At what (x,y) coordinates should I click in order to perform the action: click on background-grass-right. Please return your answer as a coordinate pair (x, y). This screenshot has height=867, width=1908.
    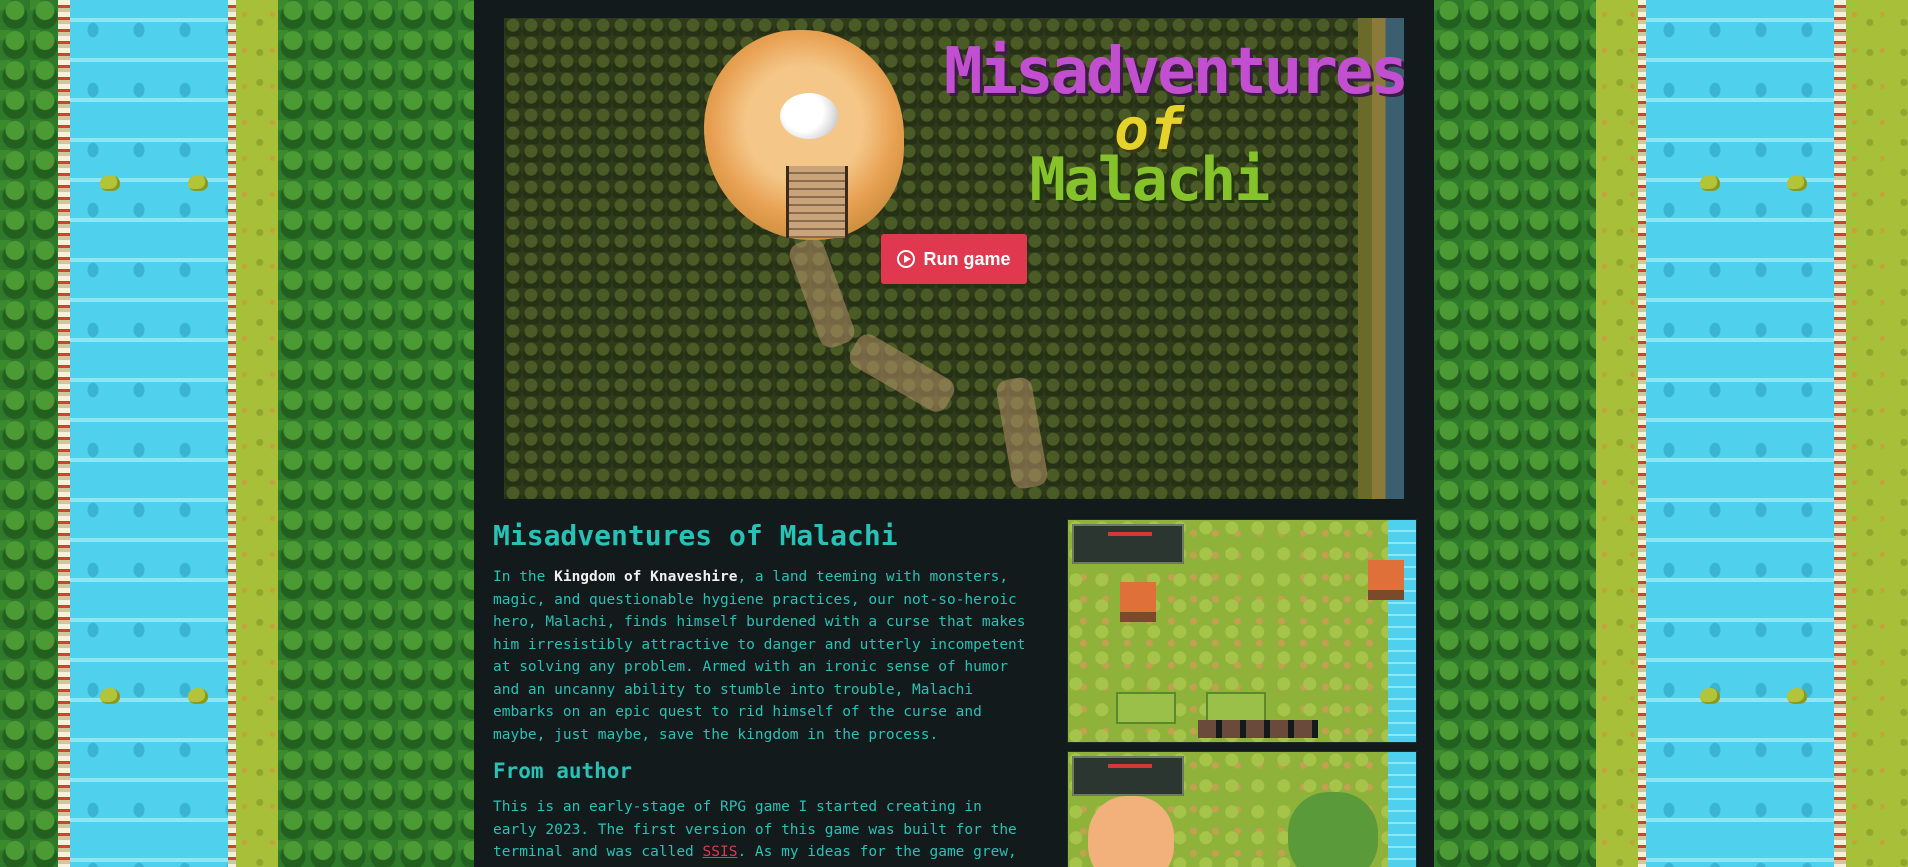
    Looking at the image, I should click on (1617, 433).